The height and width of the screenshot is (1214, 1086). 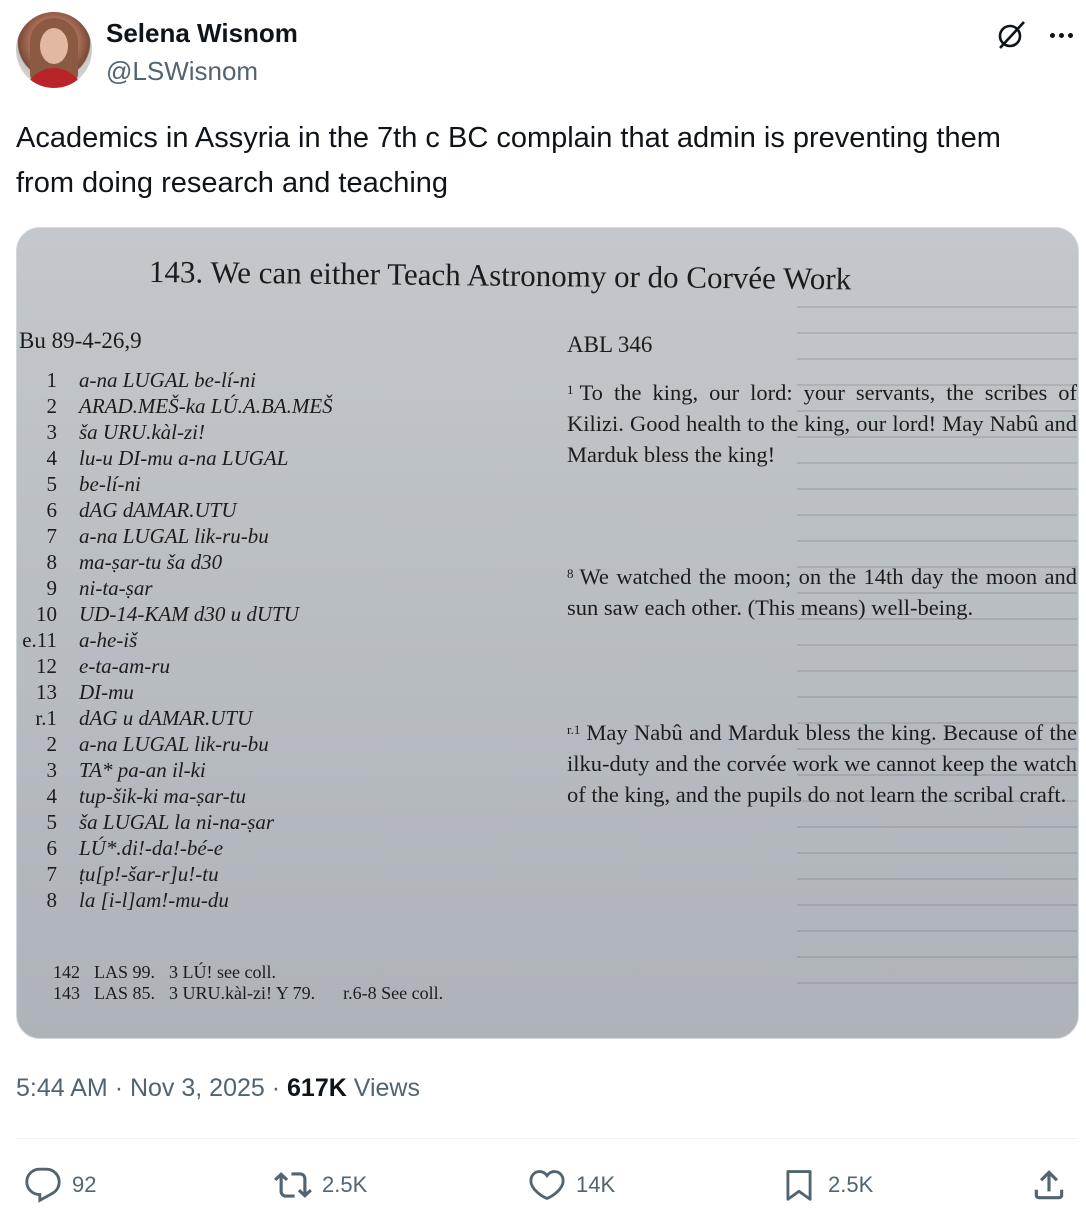 I want to click on action-bar: 92 2.5K 14K 2.5K, so click(x=547, y=1185).